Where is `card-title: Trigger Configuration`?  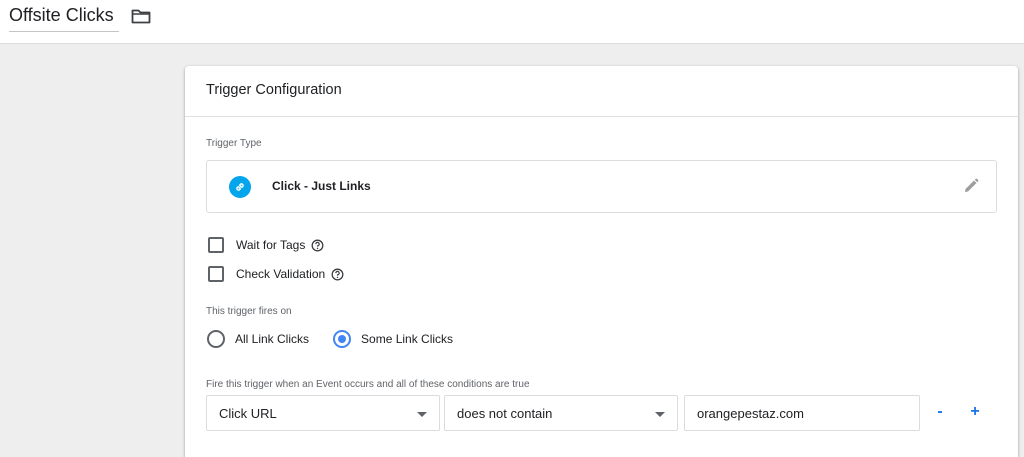 card-title: Trigger Configuration is located at coordinates (601, 91).